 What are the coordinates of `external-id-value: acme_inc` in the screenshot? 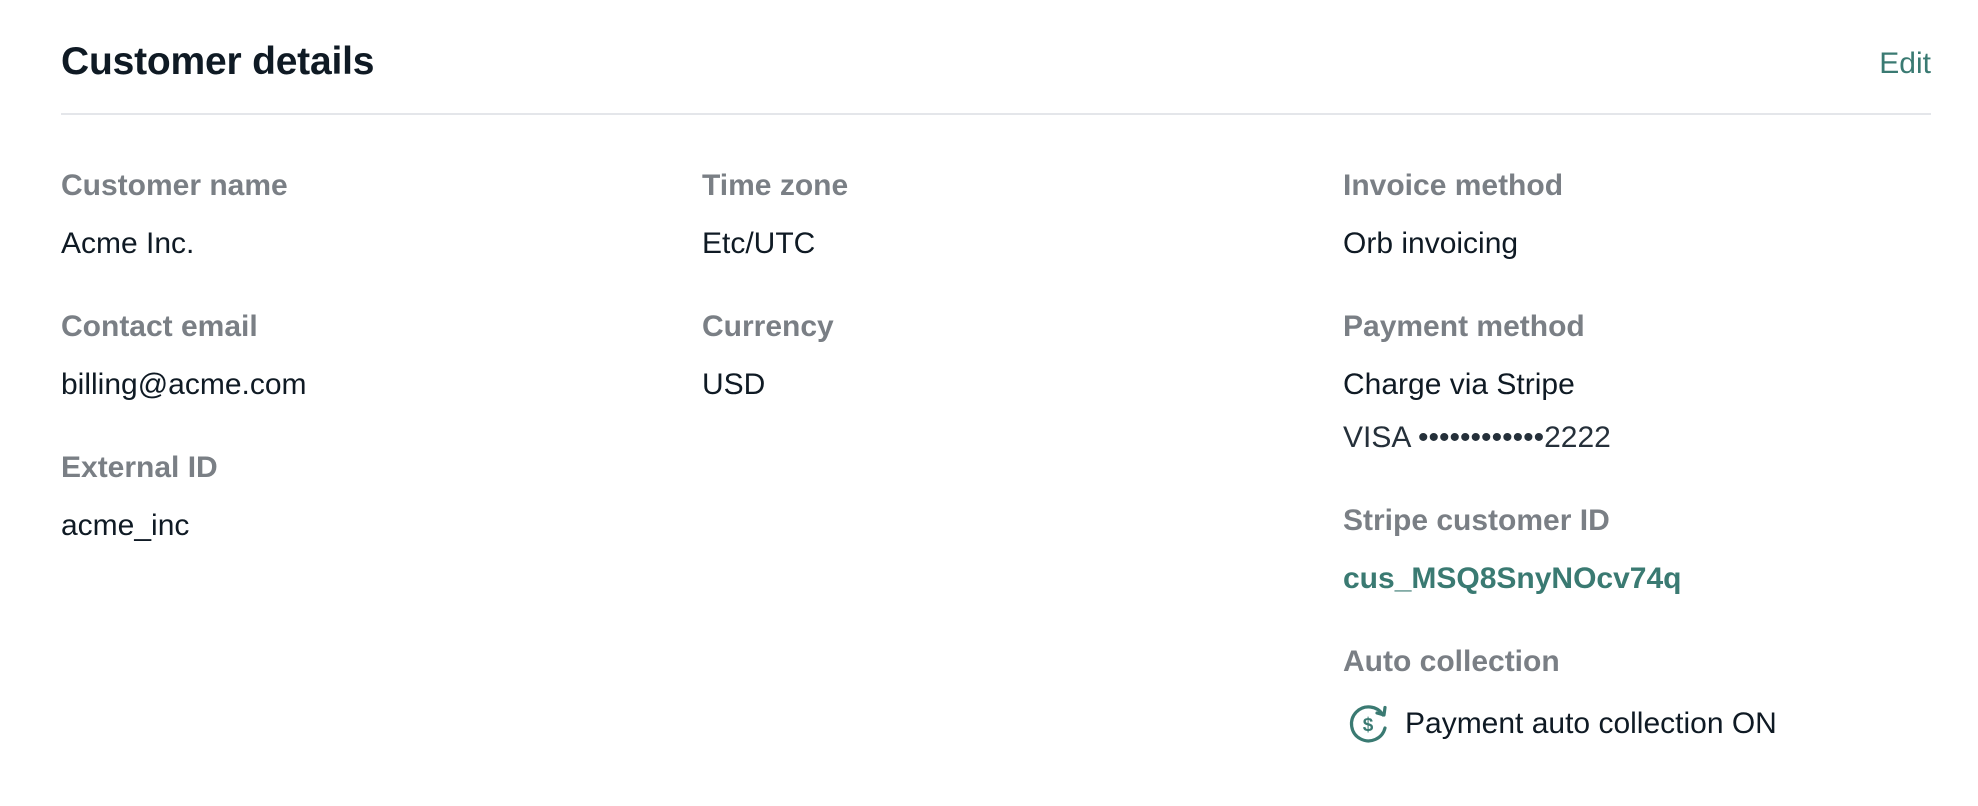 It's located at (125, 525).